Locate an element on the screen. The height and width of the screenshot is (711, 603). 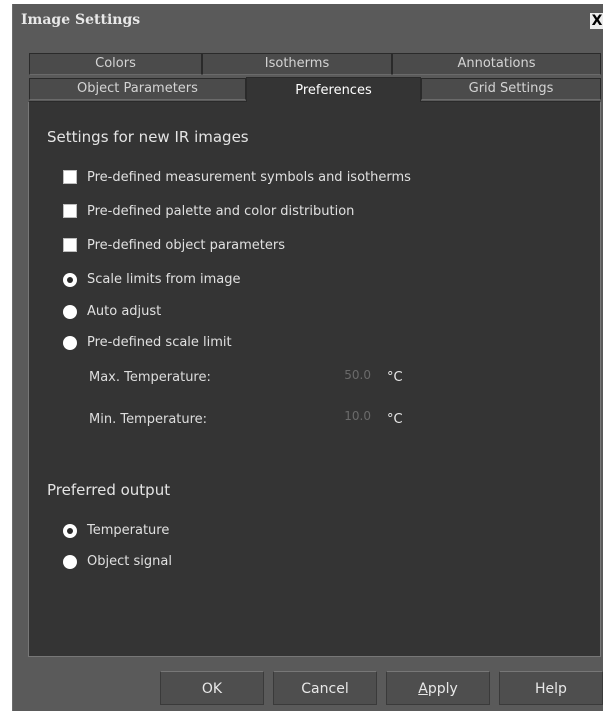
tab-colors: Colors is located at coordinates (115, 64).